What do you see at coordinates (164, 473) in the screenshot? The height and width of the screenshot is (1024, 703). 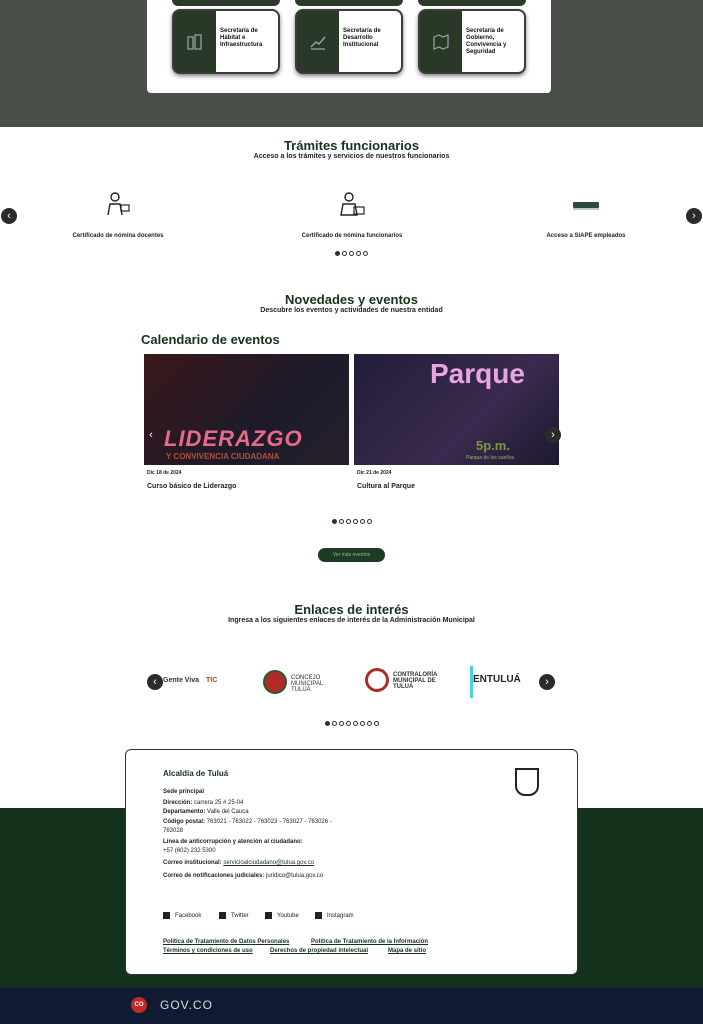 I see `event-date: Dic 18 de 2024` at bounding box center [164, 473].